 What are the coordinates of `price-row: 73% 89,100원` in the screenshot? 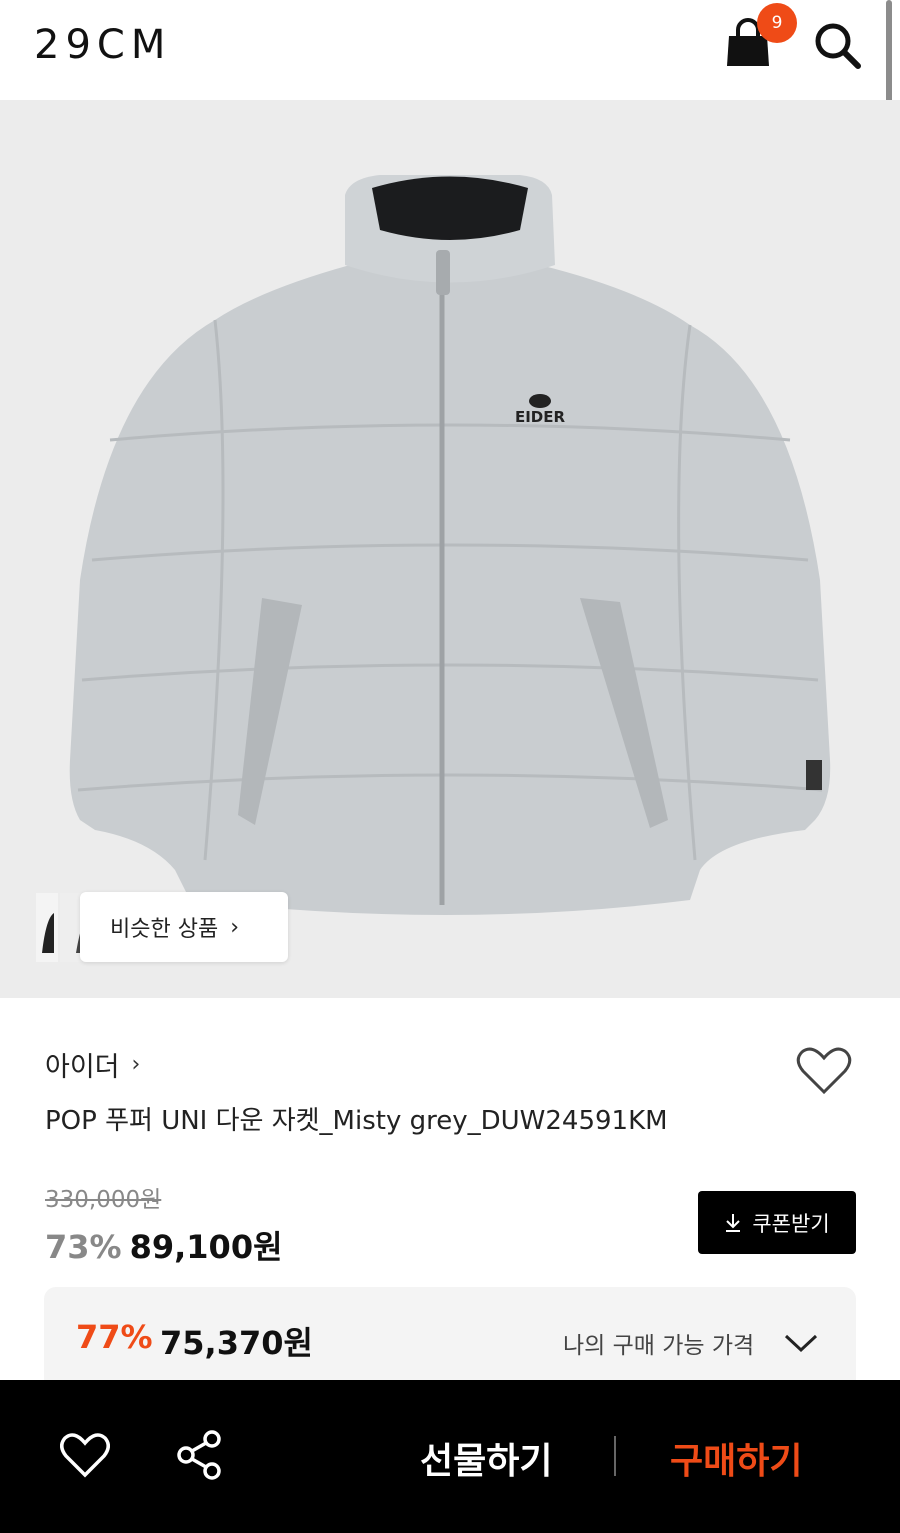 It's located at (164, 1245).